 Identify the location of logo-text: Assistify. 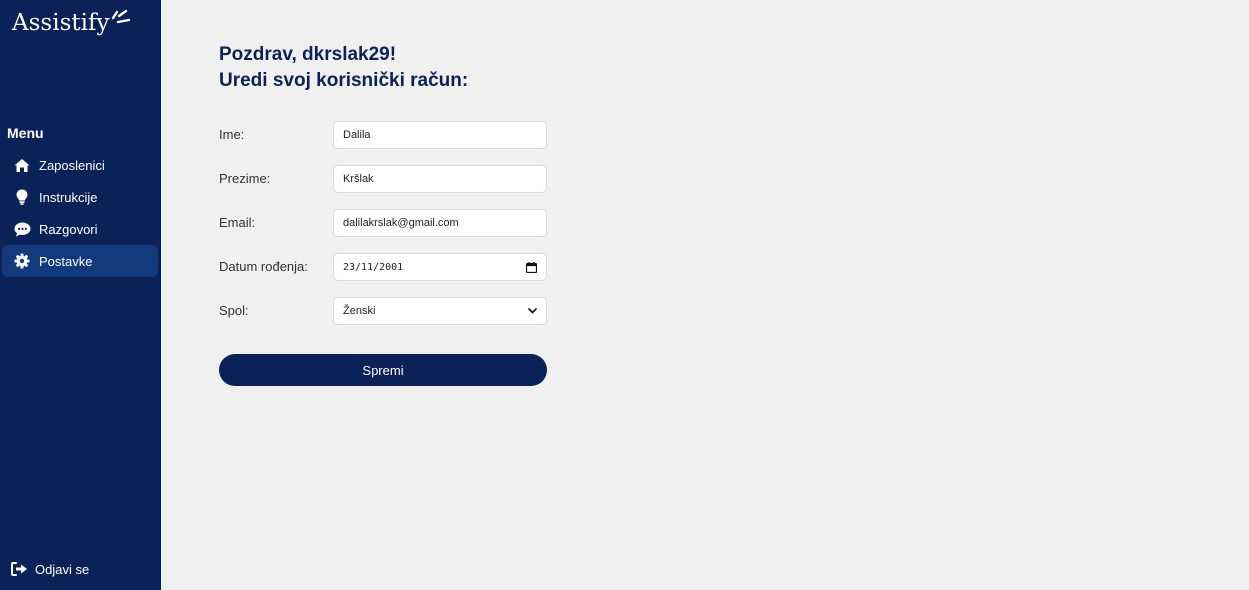
(61, 23).